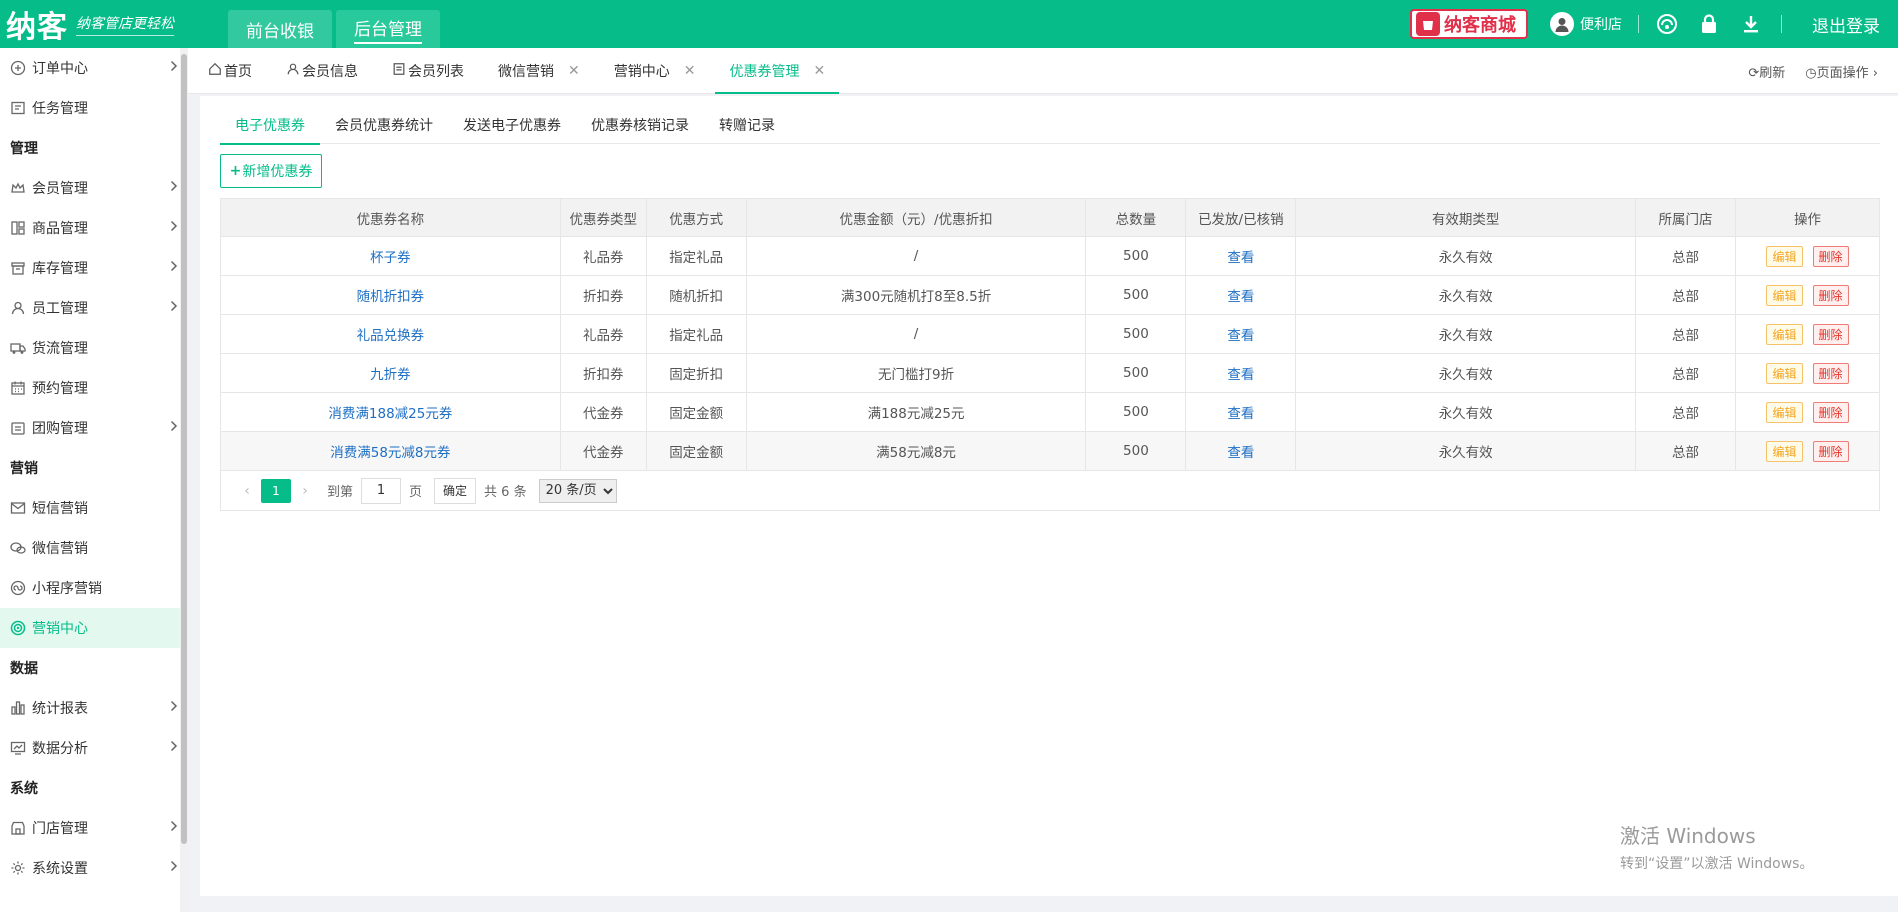 This screenshot has height=912, width=1898. Describe the element at coordinates (381, 490) in the screenshot. I see `goto-page-input` at that location.